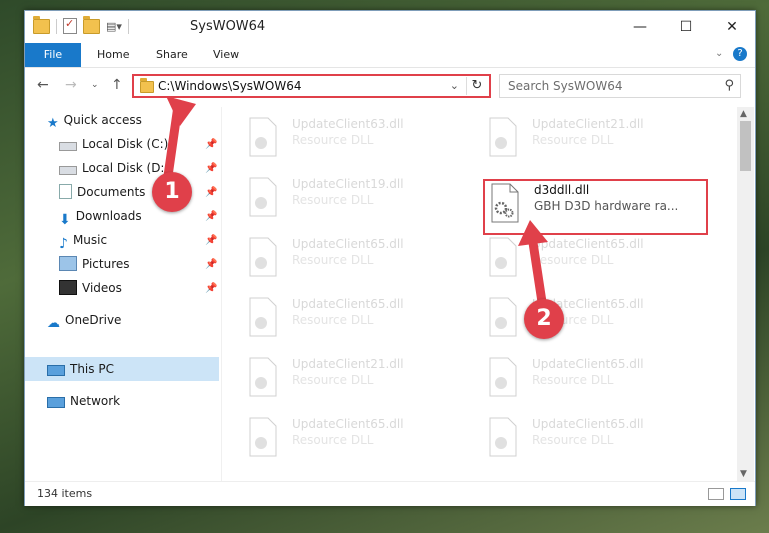 The image size is (769, 533). Describe the element at coordinates (172, 55) in the screenshot. I see `tab-share: Share` at that location.